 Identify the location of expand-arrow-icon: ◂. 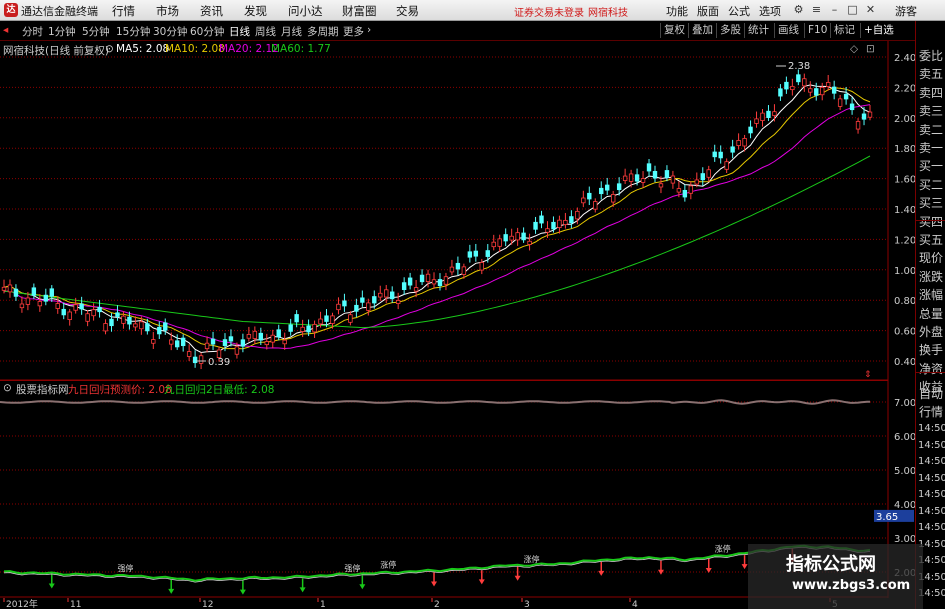
(5, 30).